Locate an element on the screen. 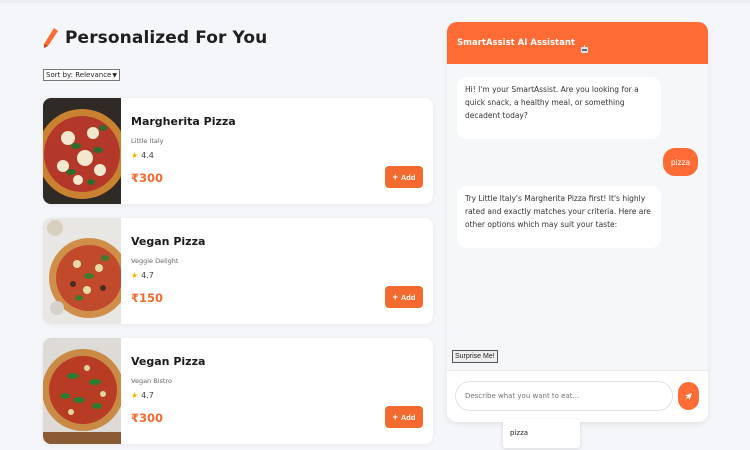 The height and width of the screenshot is (450, 750). dish-name: Margherita Pizza is located at coordinates (183, 121).